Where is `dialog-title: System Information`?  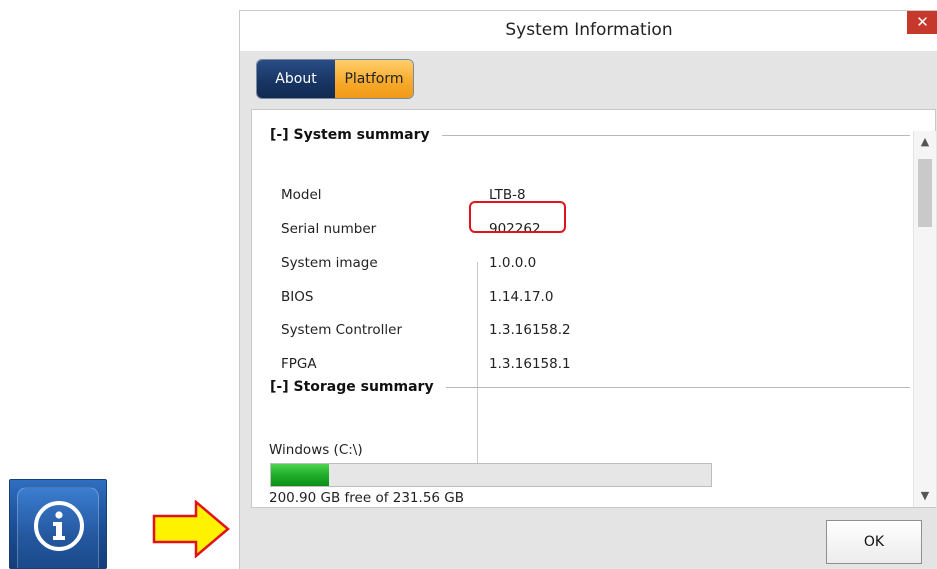 dialog-title: System Information is located at coordinates (589, 30).